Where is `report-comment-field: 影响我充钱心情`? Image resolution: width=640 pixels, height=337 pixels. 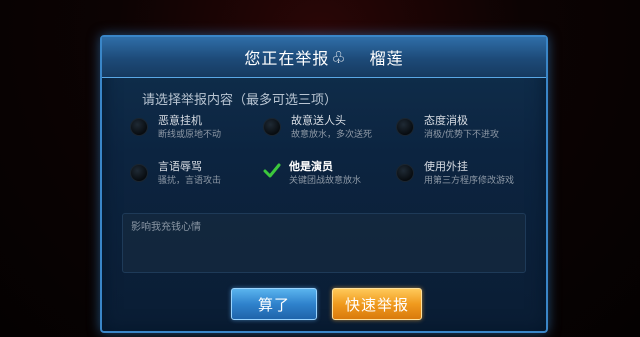 report-comment-field: 影响我充钱心情 is located at coordinates (324, 243).